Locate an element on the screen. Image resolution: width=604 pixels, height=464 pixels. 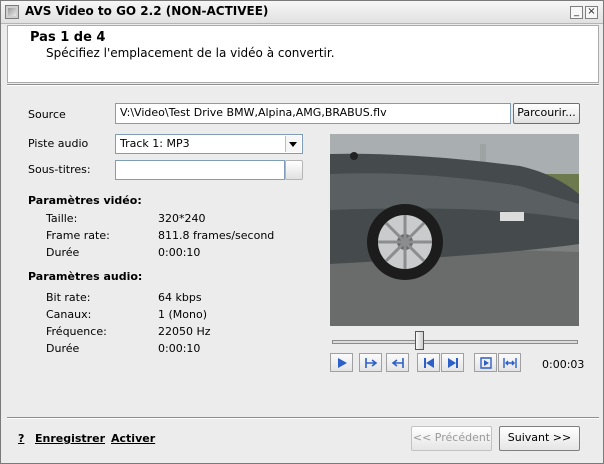
chevron-down-icon is located at coordinates (293, 144).